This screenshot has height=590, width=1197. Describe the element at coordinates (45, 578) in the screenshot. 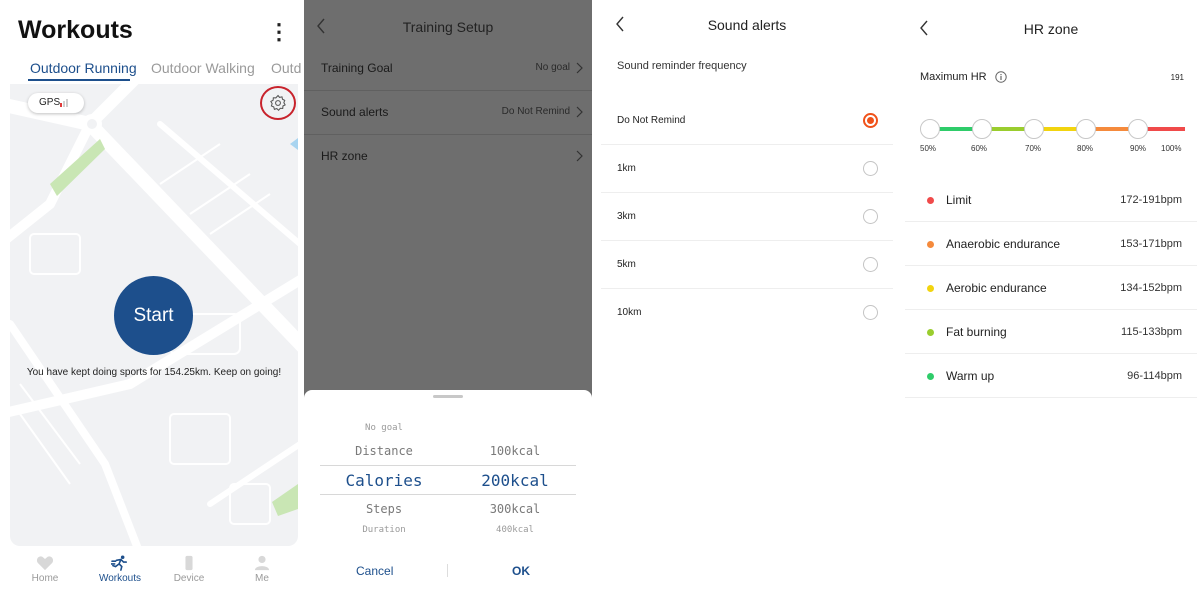

I see `nav-home-label: Home` at that location.